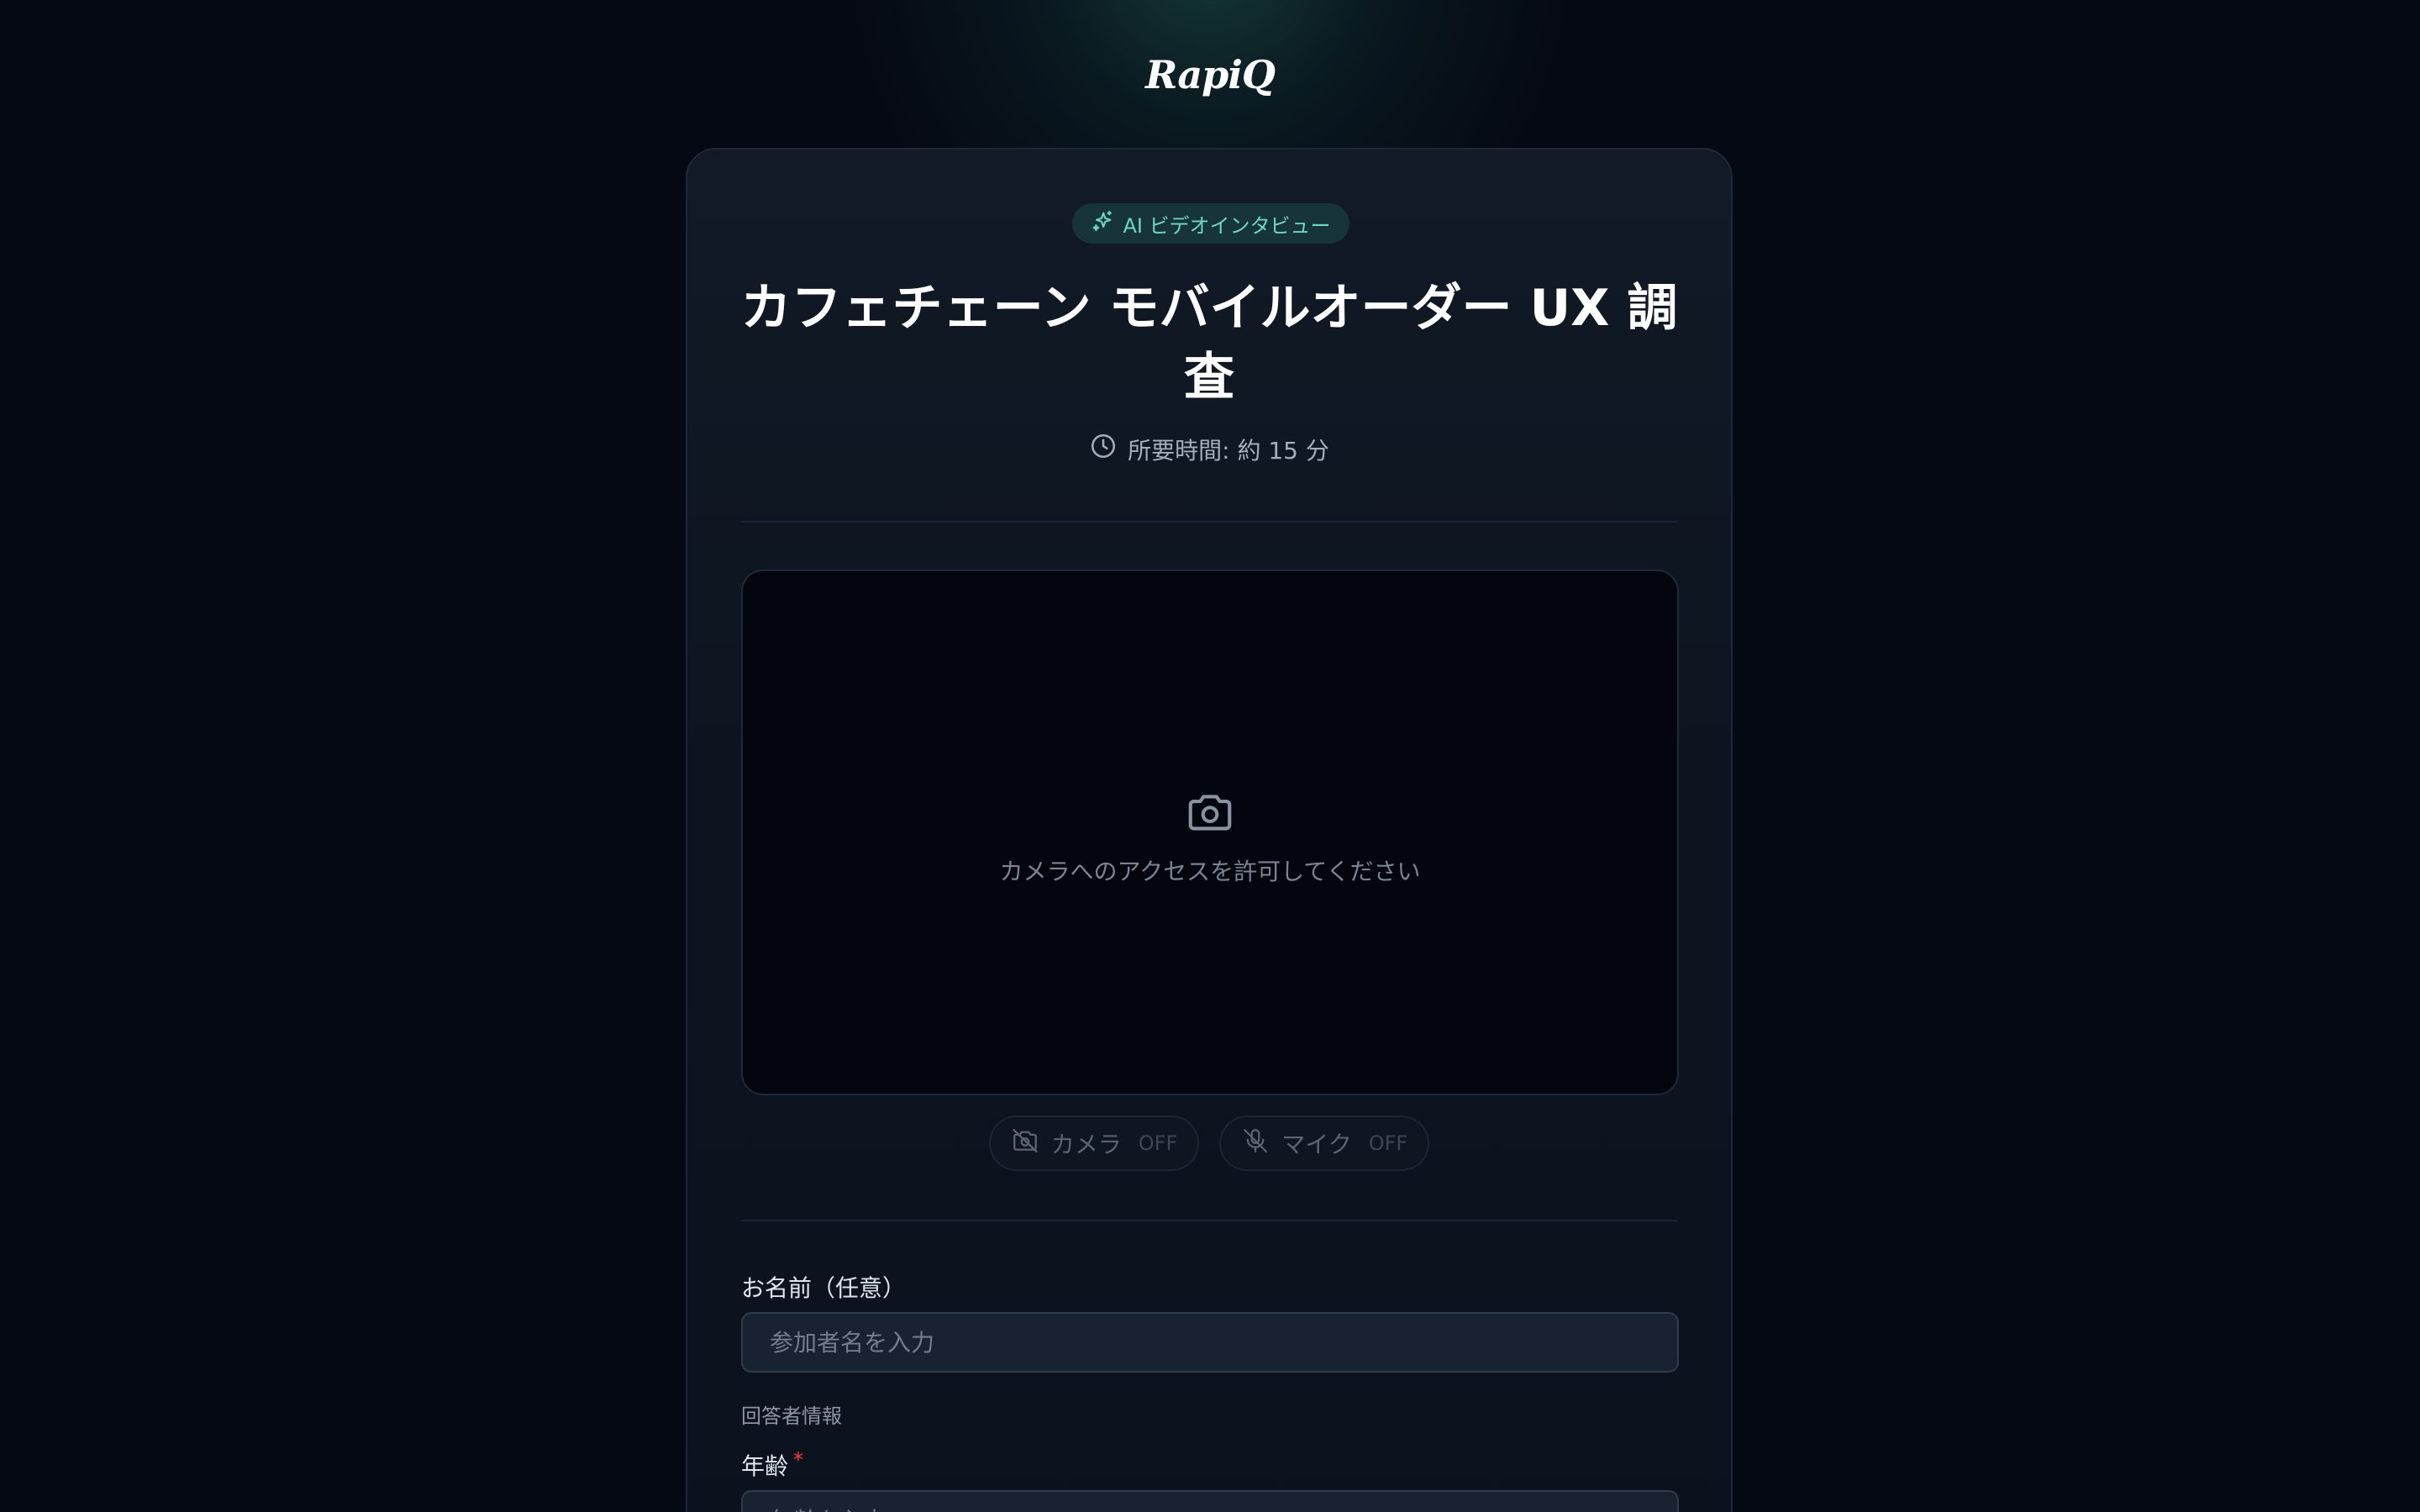 The width and height of the screenshot is (2420, 1512). What do you see at coordinates (1228, 450) in the screenshot?
I see `duration-text: 所要時間: 約 15 分` at bounding box center [1228, 450].